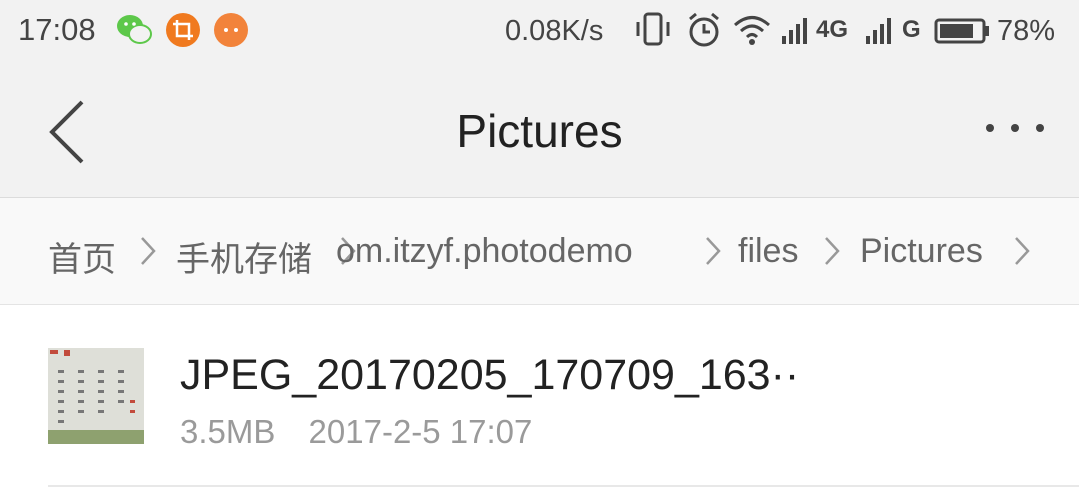 Image resolution: width=1079 pixels, height=493 pixels. Describe the element at coordinates (796, 32) in the screenshot. I see `signal-icon` at that location.